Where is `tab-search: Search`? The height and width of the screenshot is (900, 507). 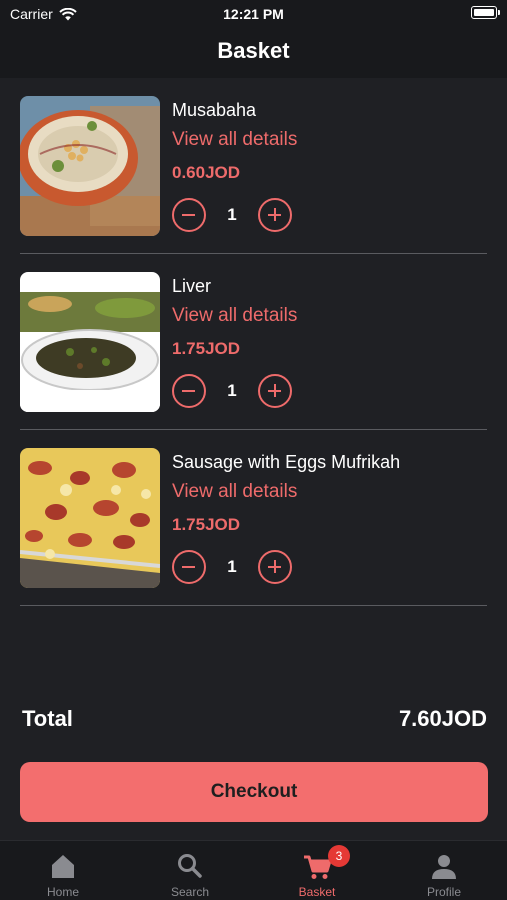 tab-search: Search is located at coordinates (190, 870).